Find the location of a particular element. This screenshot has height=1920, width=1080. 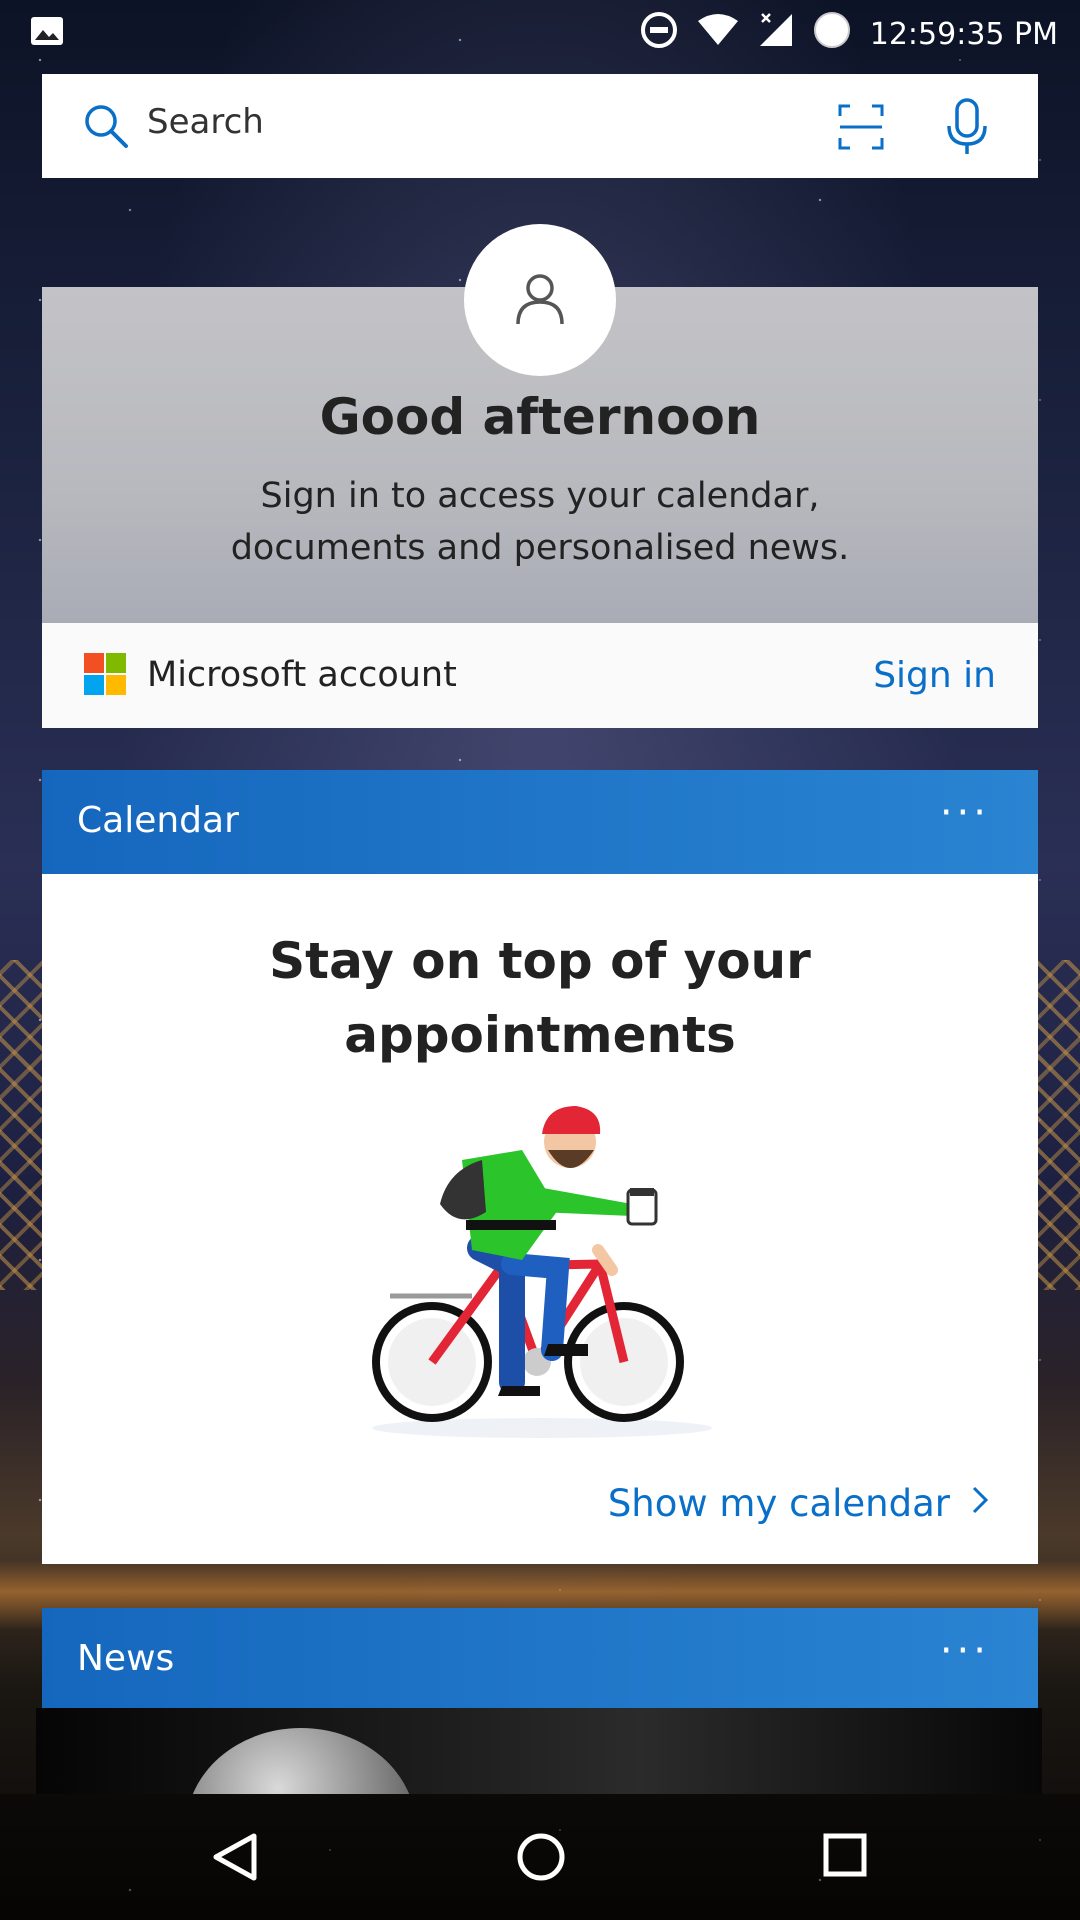

search-input: Search is located at coordinates (205, 122).